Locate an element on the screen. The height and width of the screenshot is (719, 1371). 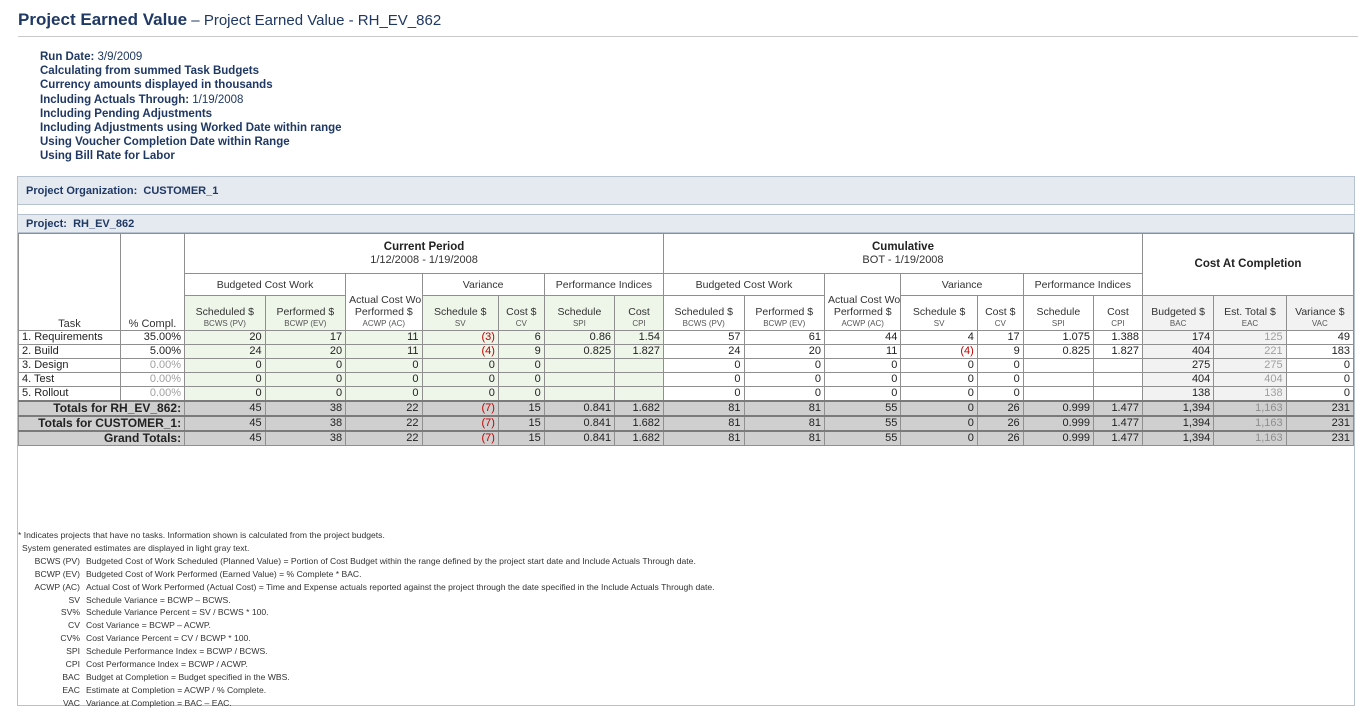
page-title: Project Earned Value is located at coordinates (103, 19).